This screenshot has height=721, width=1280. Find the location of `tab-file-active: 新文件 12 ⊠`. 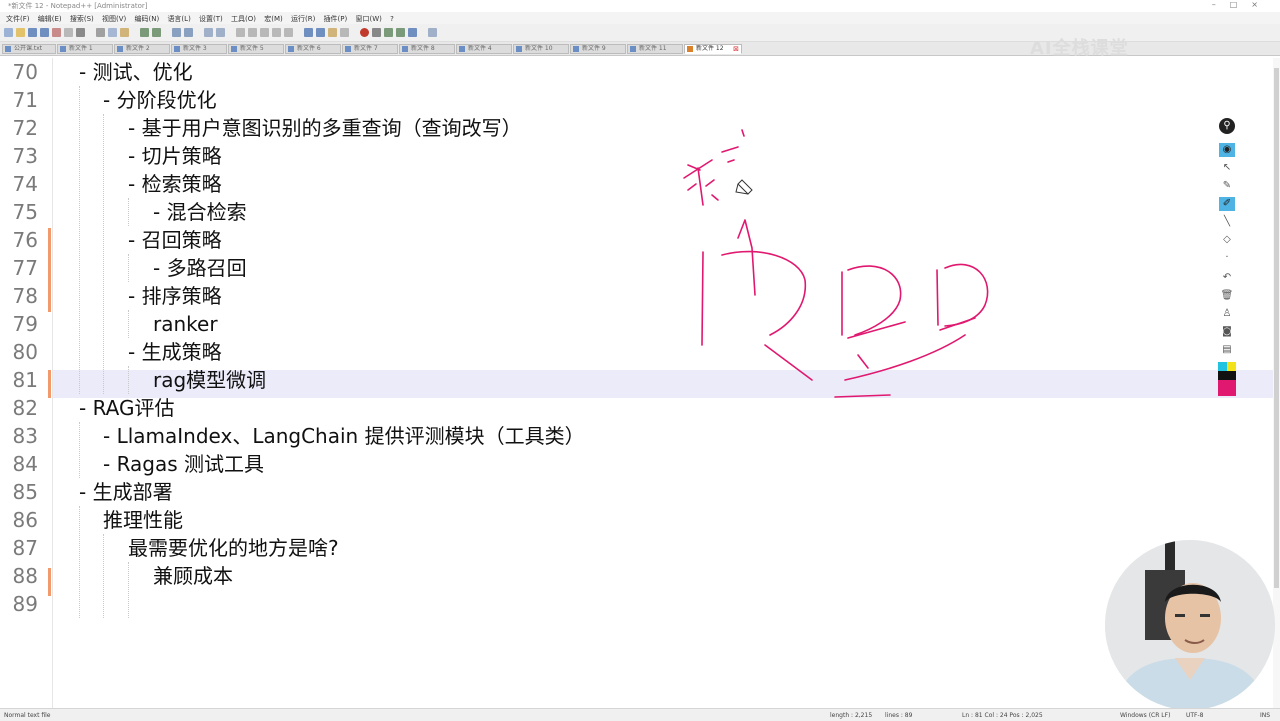

tab-file-active: 新文件 12 ⊠ is located at coordinates (713, 49).